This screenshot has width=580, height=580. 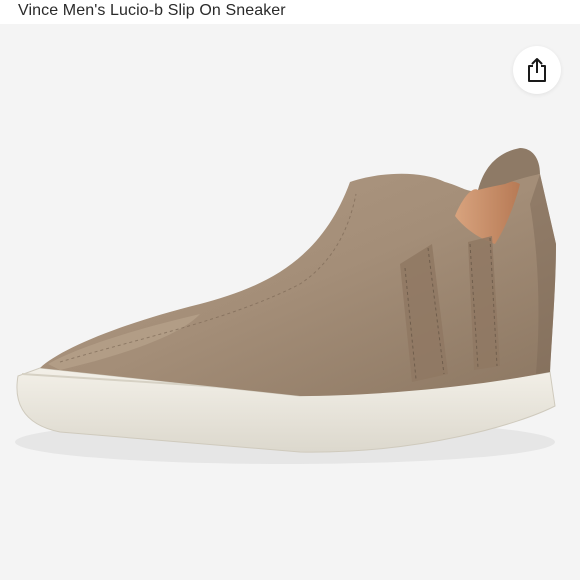 I want to click on product-title: Vince Men's Lucio-b Slip On Sneaker, so click(x=152, y=10).